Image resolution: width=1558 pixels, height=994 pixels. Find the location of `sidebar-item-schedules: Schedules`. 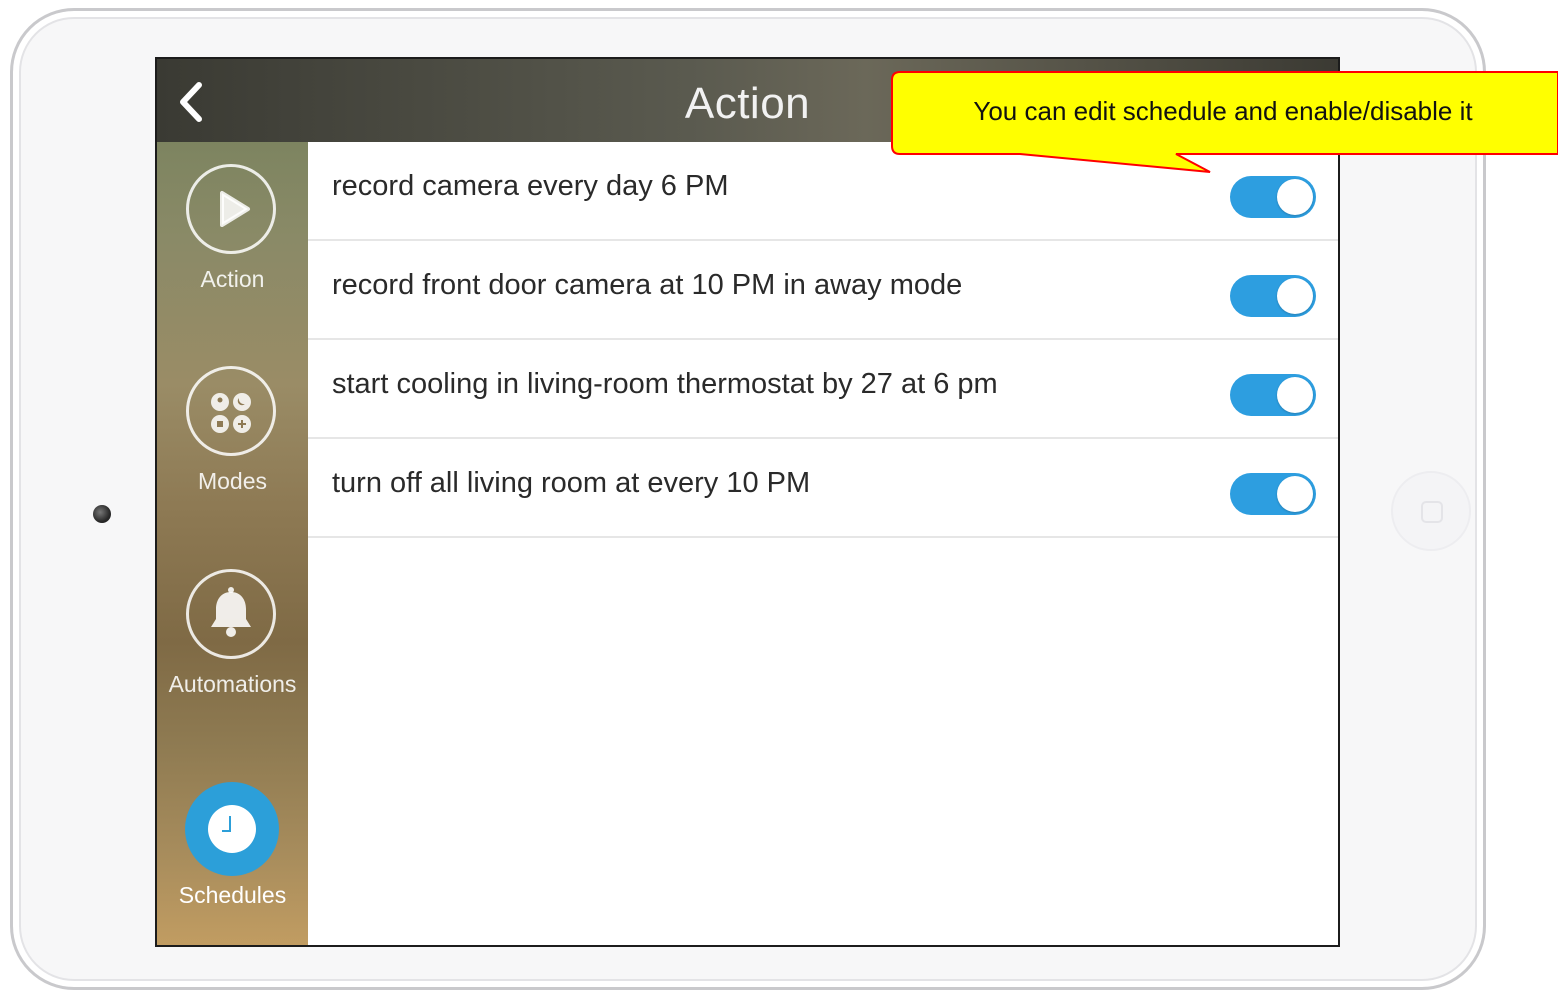

sidebar-item-schedules: Schedules is located at coordinates (232, 855).